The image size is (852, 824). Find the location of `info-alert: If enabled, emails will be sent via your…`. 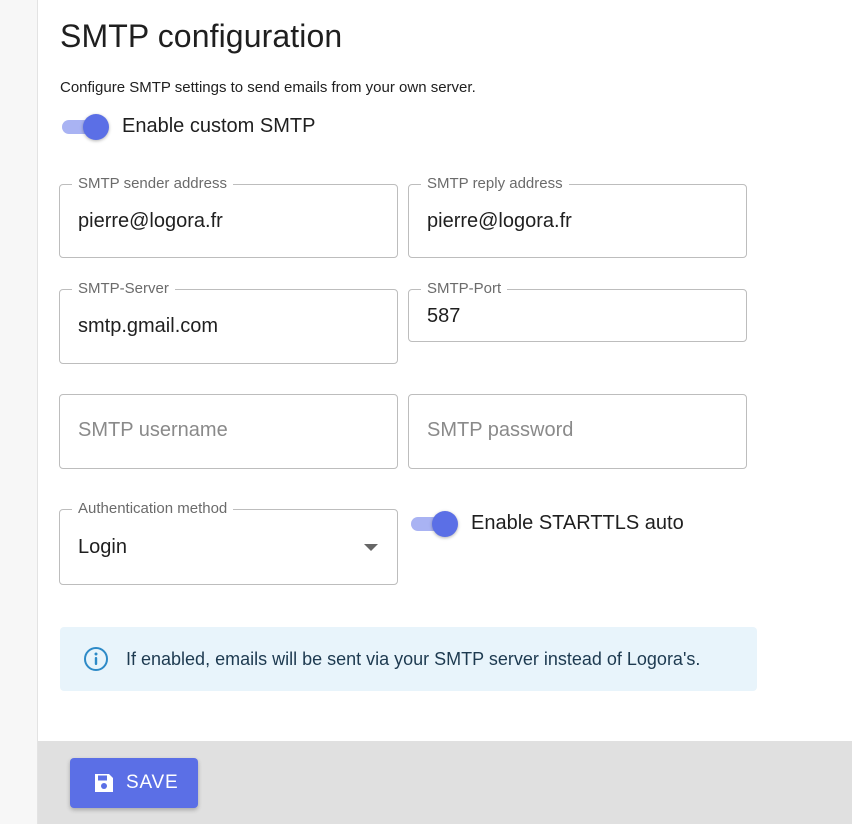

info-alert: If enabled, emails will be sent via your… is located at coordinates (408, 659).